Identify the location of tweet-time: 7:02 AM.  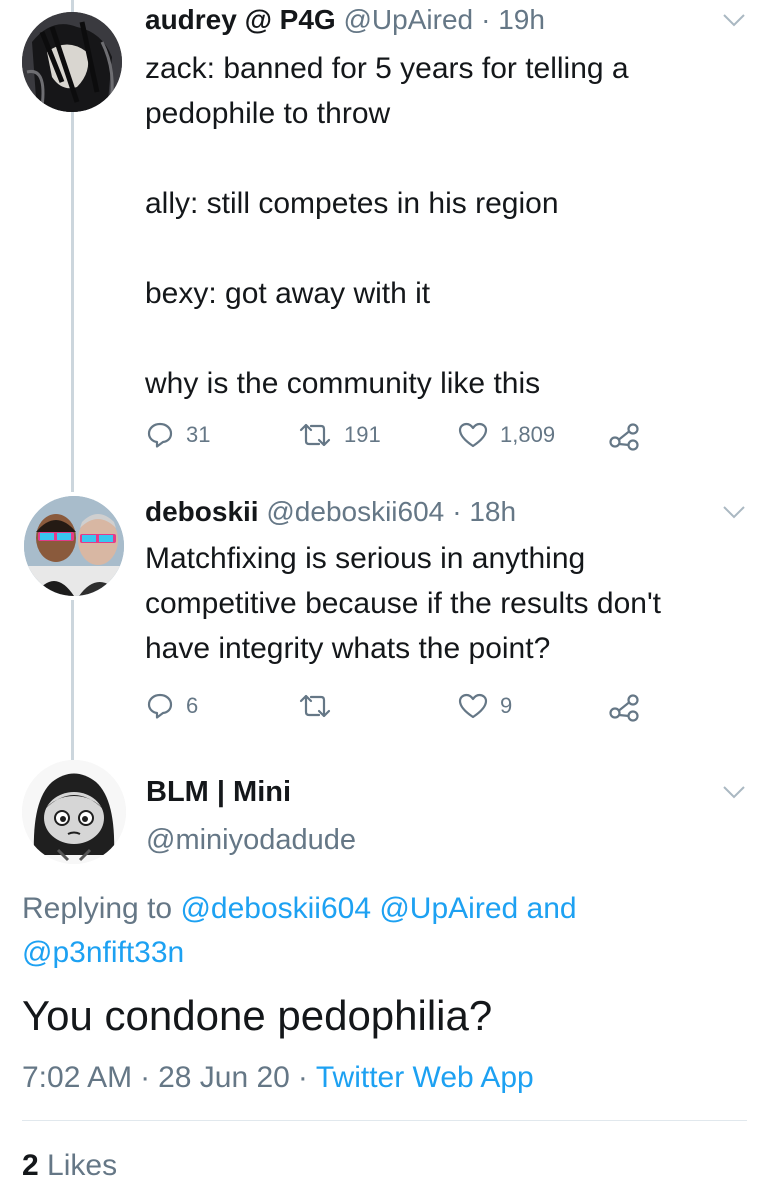
(77, 1077).